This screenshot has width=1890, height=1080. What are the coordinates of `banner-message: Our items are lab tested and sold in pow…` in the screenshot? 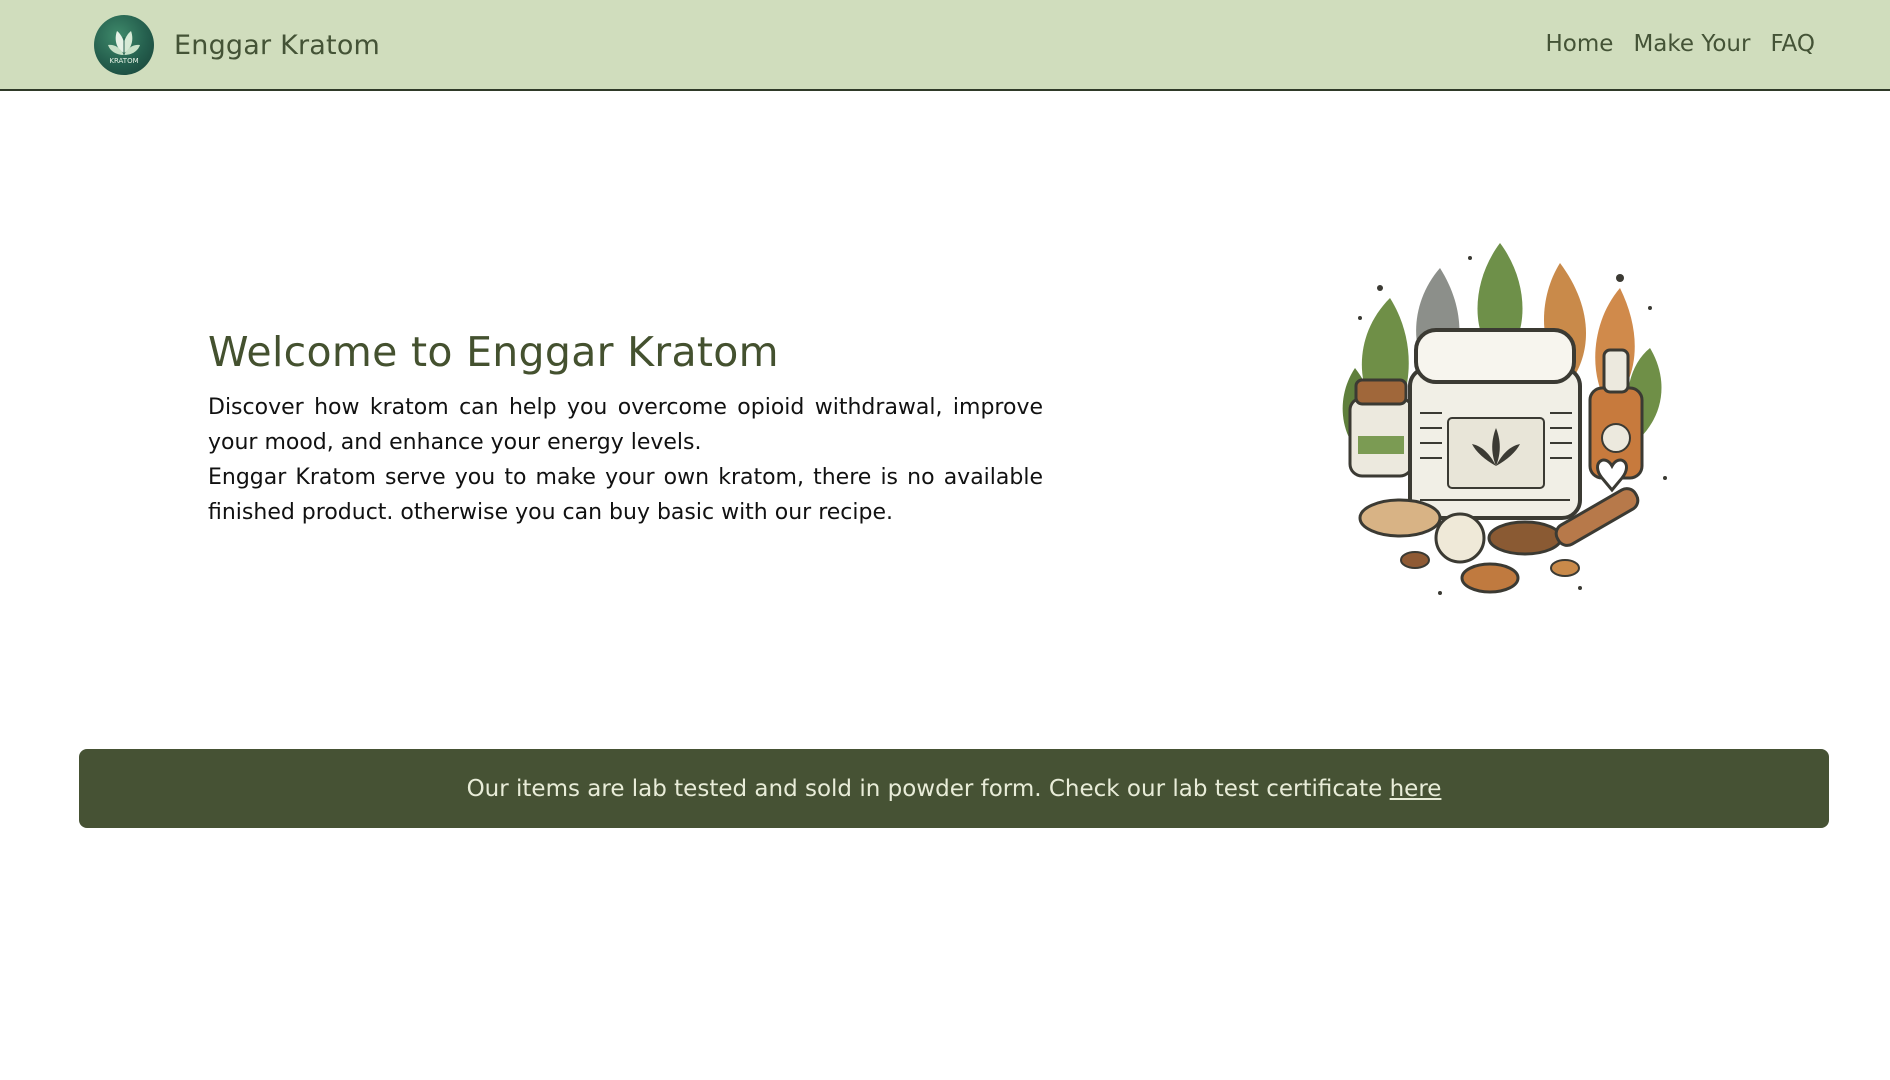 It's located at (928, 788).